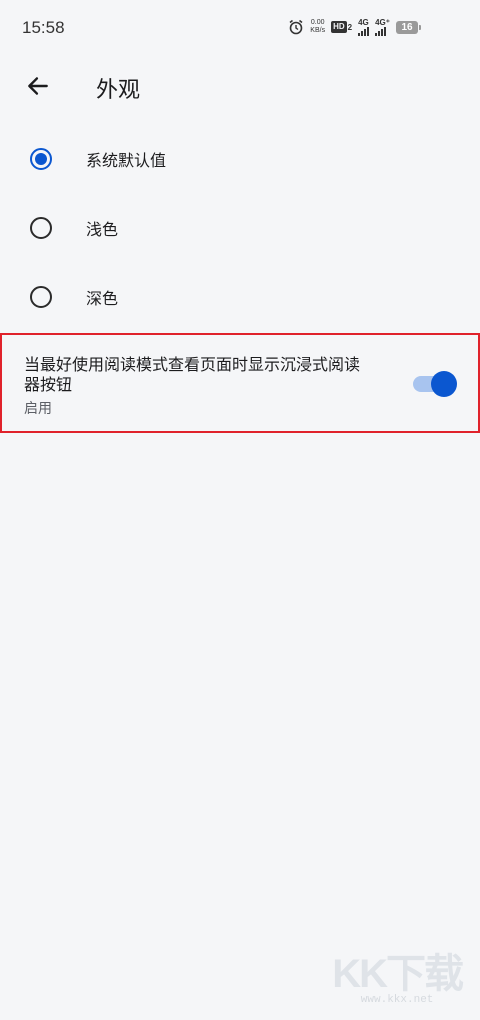 Image resolution: width=480 pixels, height=1020 pixels. I want to click on alarm-clock-icon, so click(296, 27).